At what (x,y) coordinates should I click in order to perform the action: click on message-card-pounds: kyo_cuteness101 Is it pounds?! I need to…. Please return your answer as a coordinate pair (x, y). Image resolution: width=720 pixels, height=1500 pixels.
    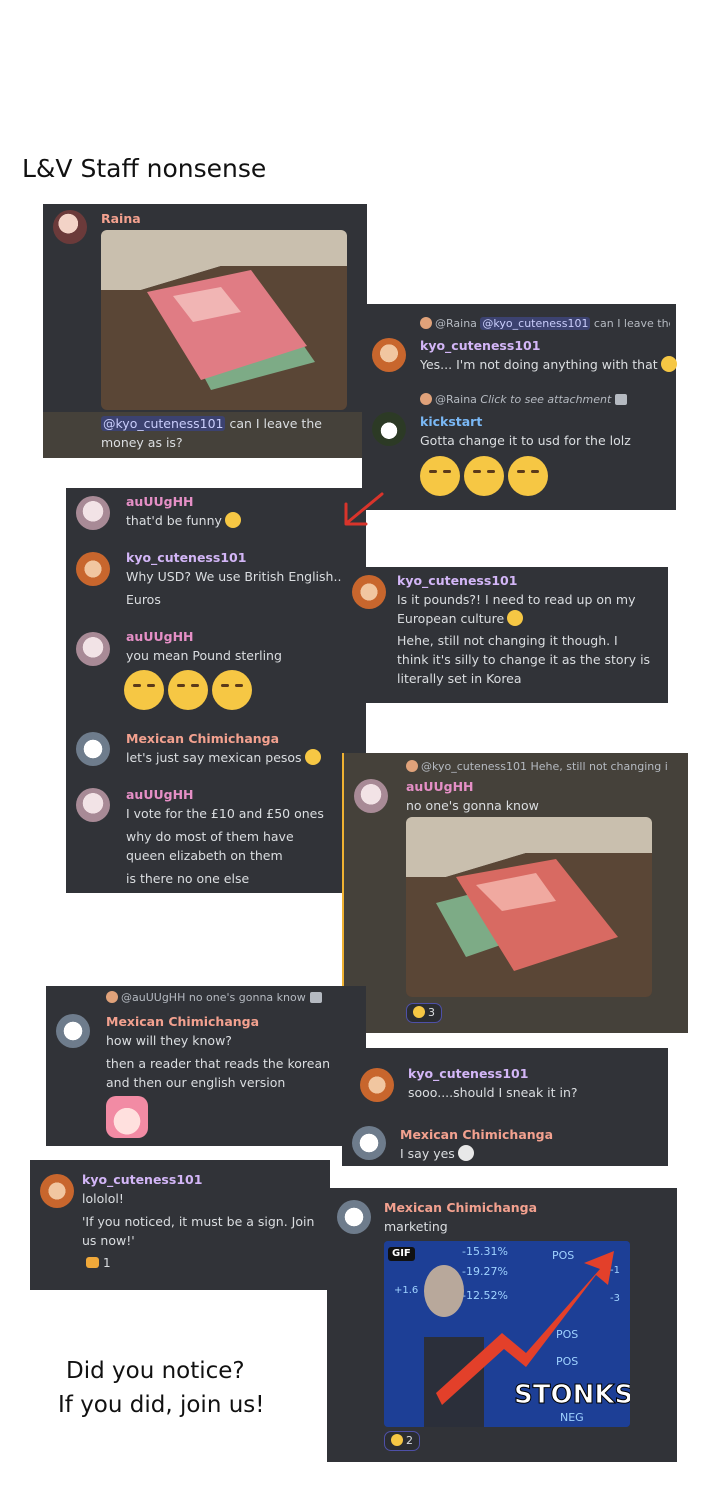
    Looking at the image, I should click on (505, 635).